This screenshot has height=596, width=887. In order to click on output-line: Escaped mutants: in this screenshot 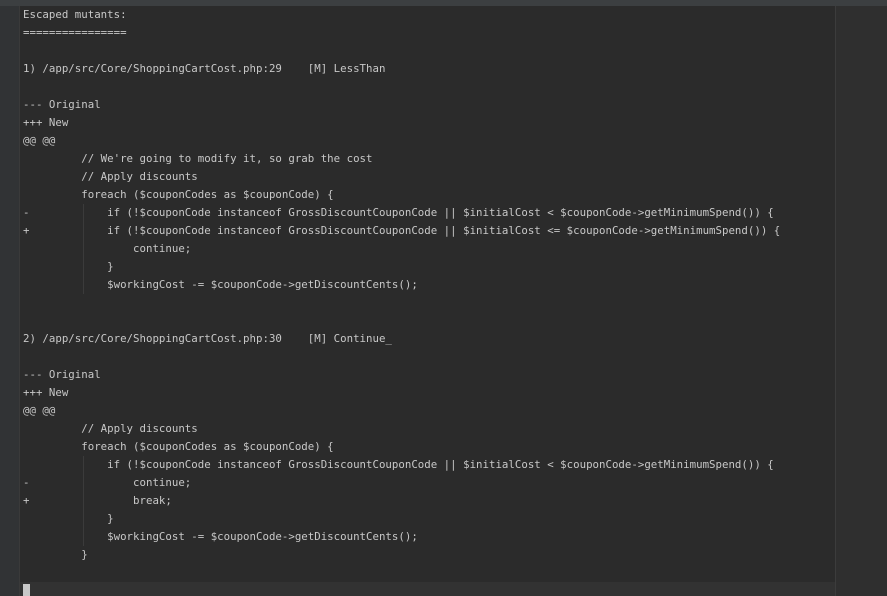, I will do `click(75, 14)`.